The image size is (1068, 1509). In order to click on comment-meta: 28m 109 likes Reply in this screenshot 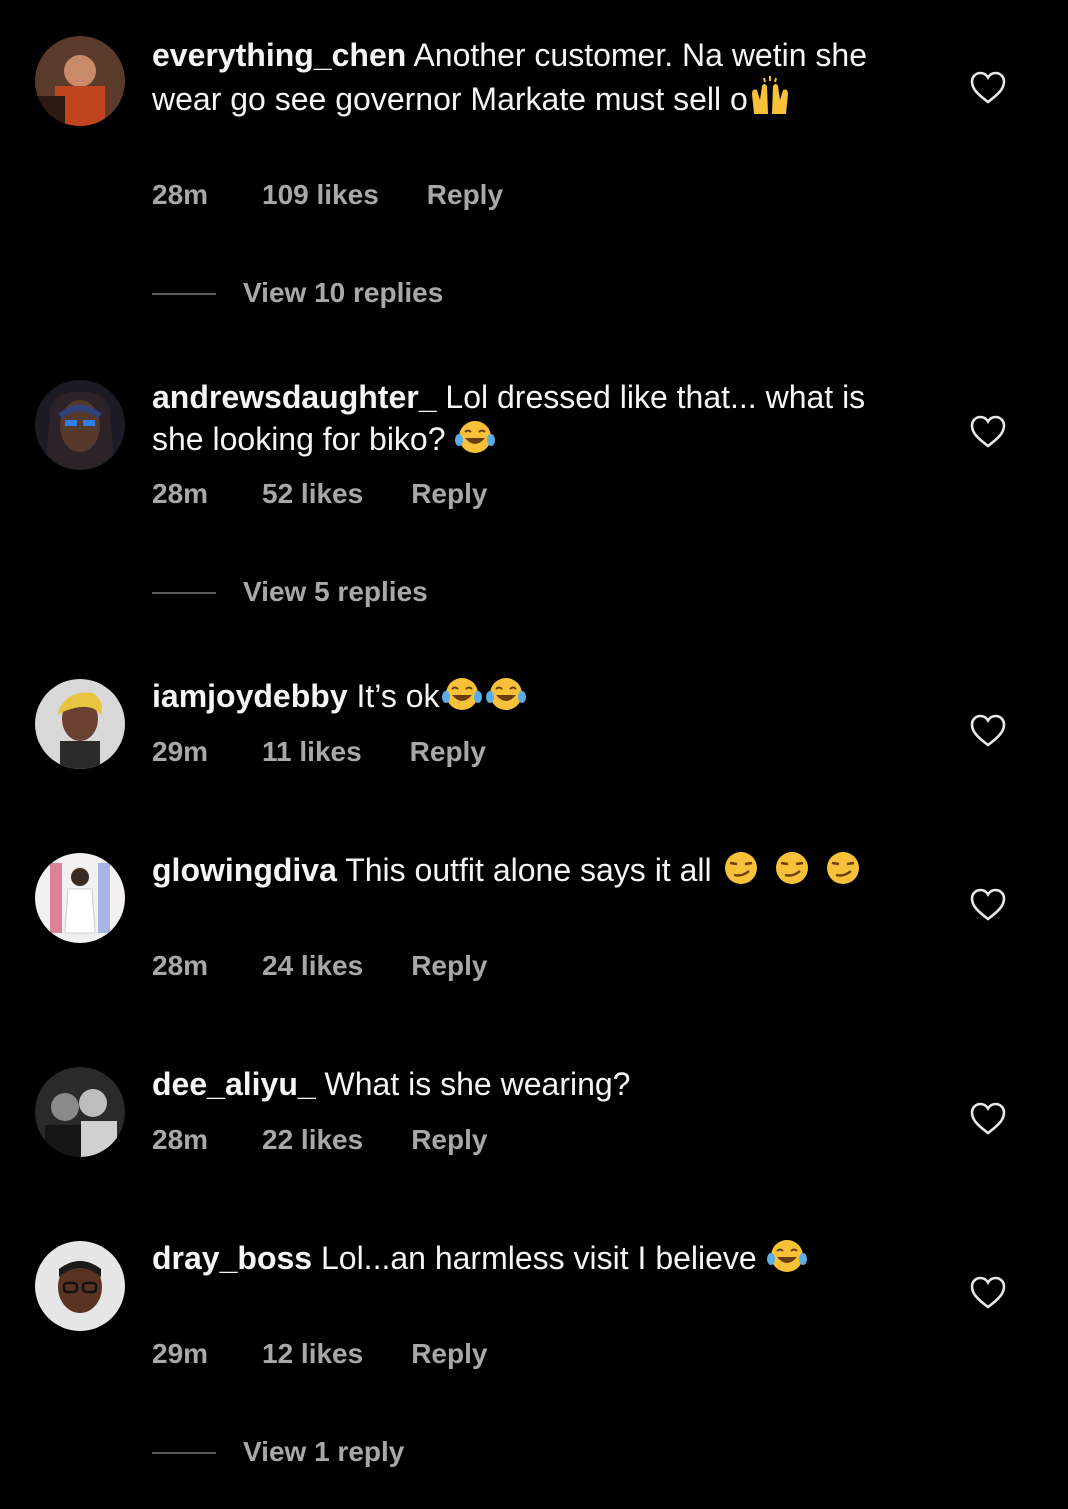, I will do `click(327, 195)`.